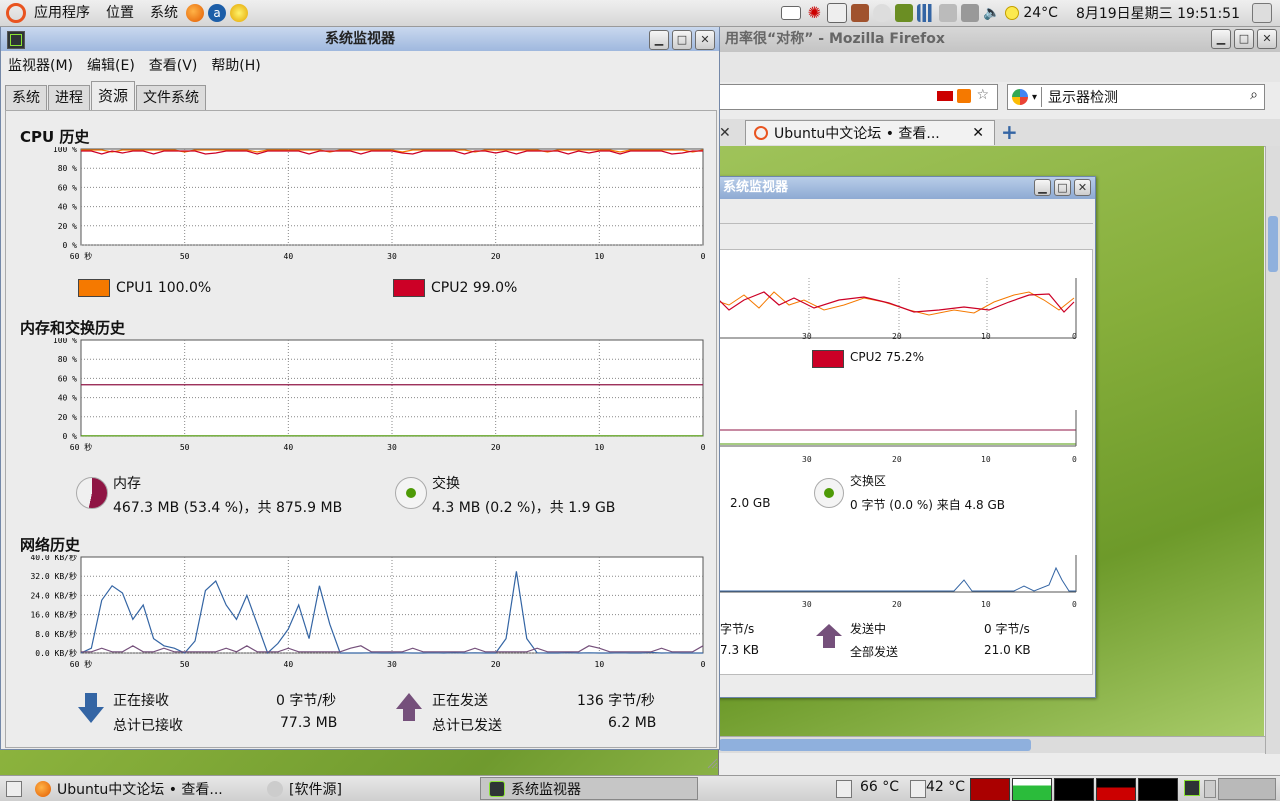 This screenshot has height=801, width=1280. Describe the element at coordinates (62, 13) in the screenshot. I see `menu-applications: 应用程序` at that location.